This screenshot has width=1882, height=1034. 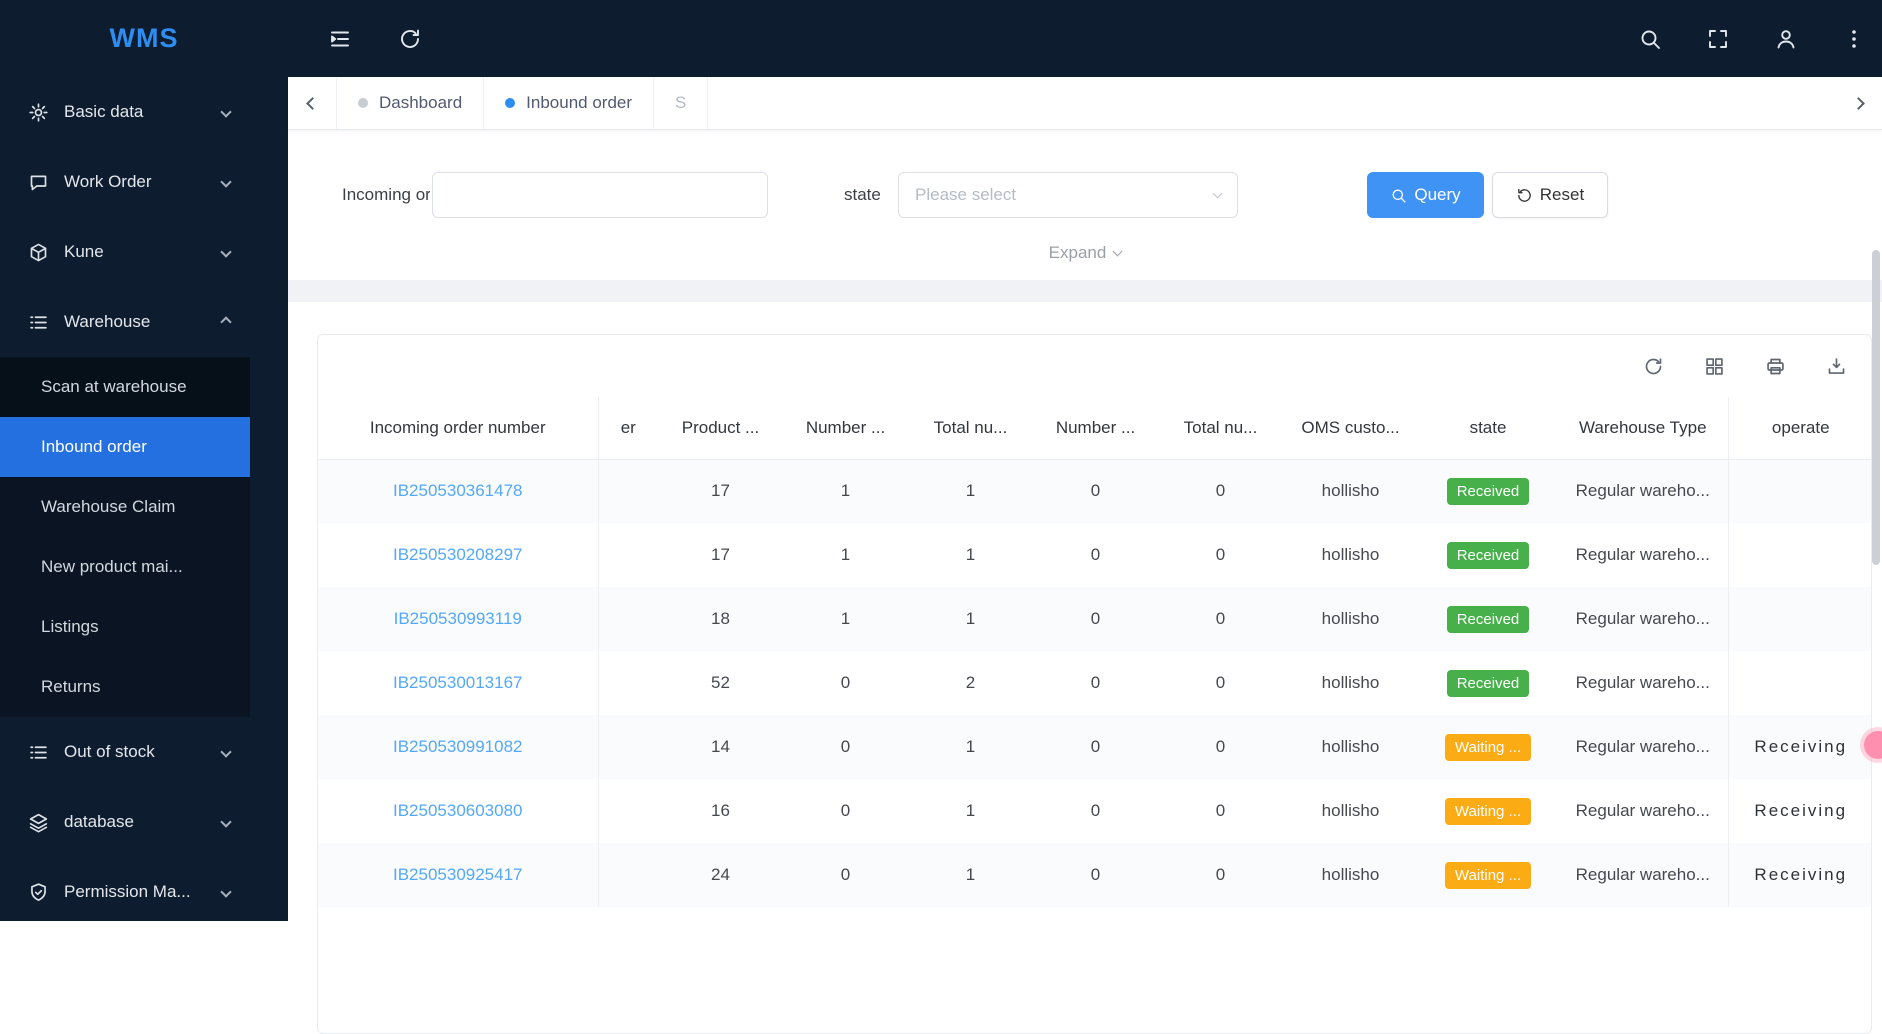 What do you see at coordinates (1718, 39) in the screenshot?
I see `fullscreen-icon` at bounding box center [1718, 39].